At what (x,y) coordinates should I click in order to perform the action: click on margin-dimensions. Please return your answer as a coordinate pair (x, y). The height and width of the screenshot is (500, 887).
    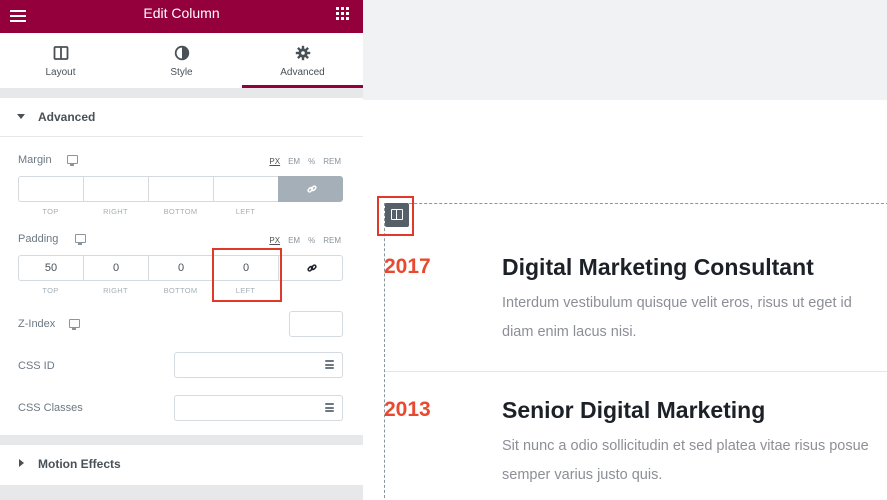
    Looking at the image, I should click on (180, 189).